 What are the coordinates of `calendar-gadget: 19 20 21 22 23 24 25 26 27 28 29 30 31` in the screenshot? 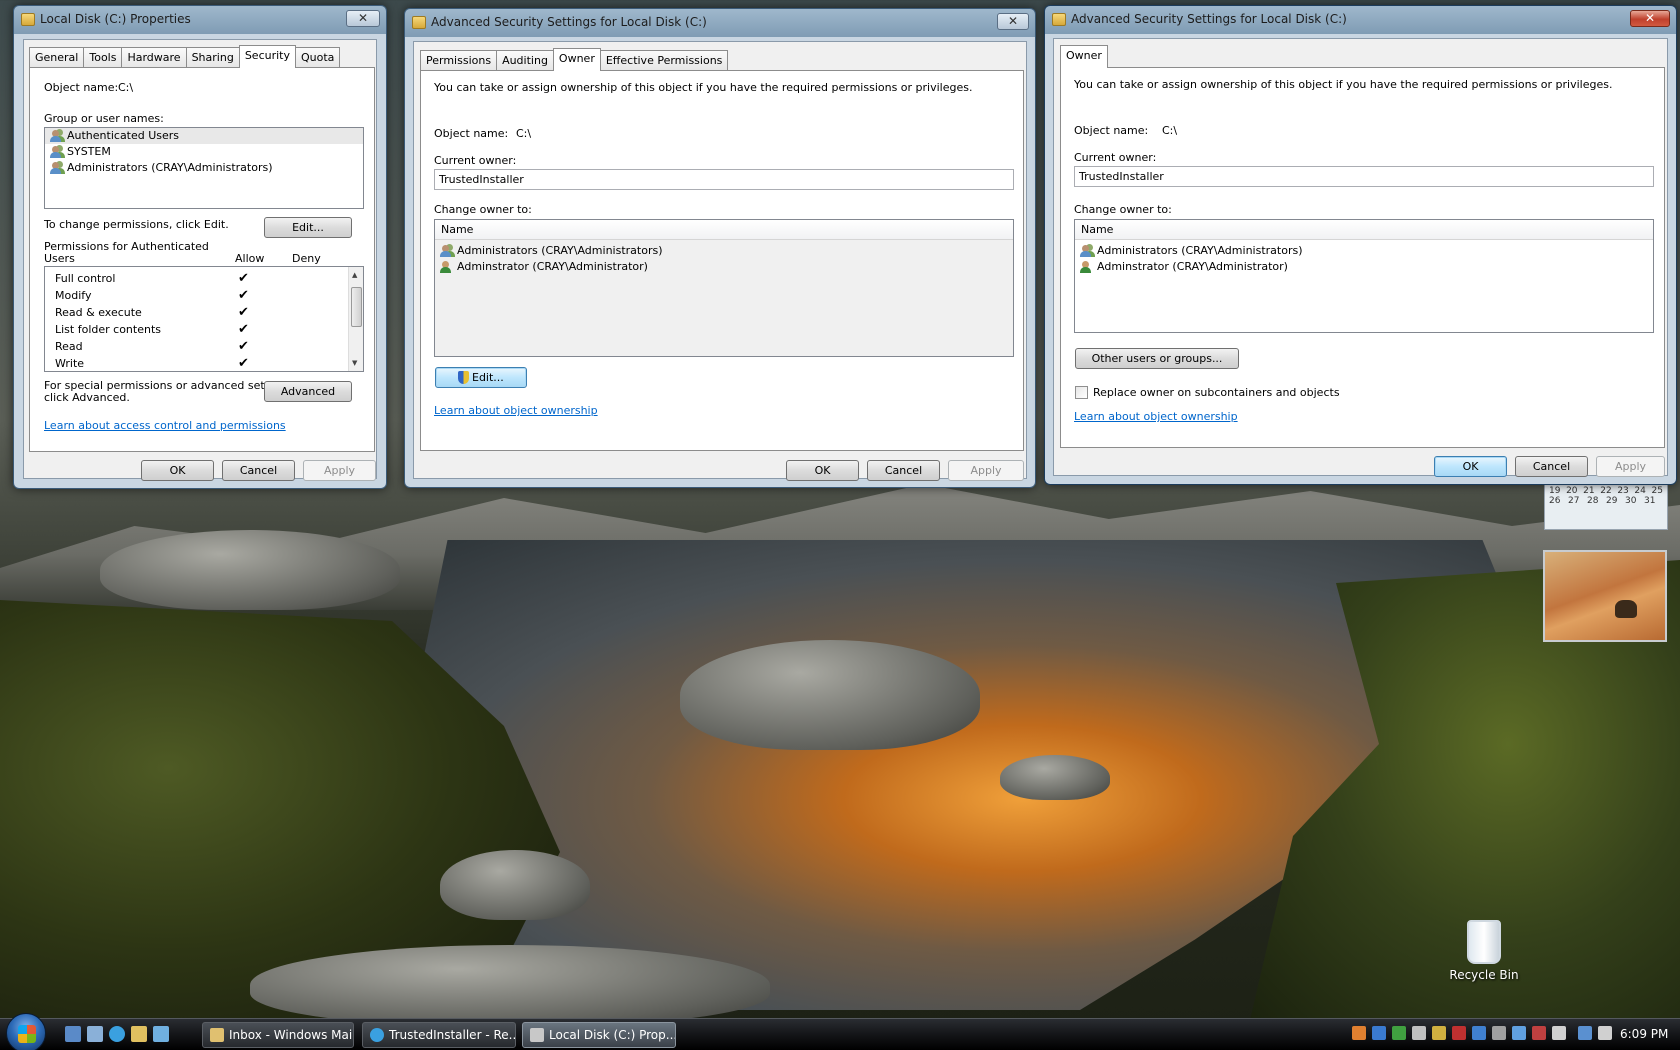 It's located at (1606, 506).